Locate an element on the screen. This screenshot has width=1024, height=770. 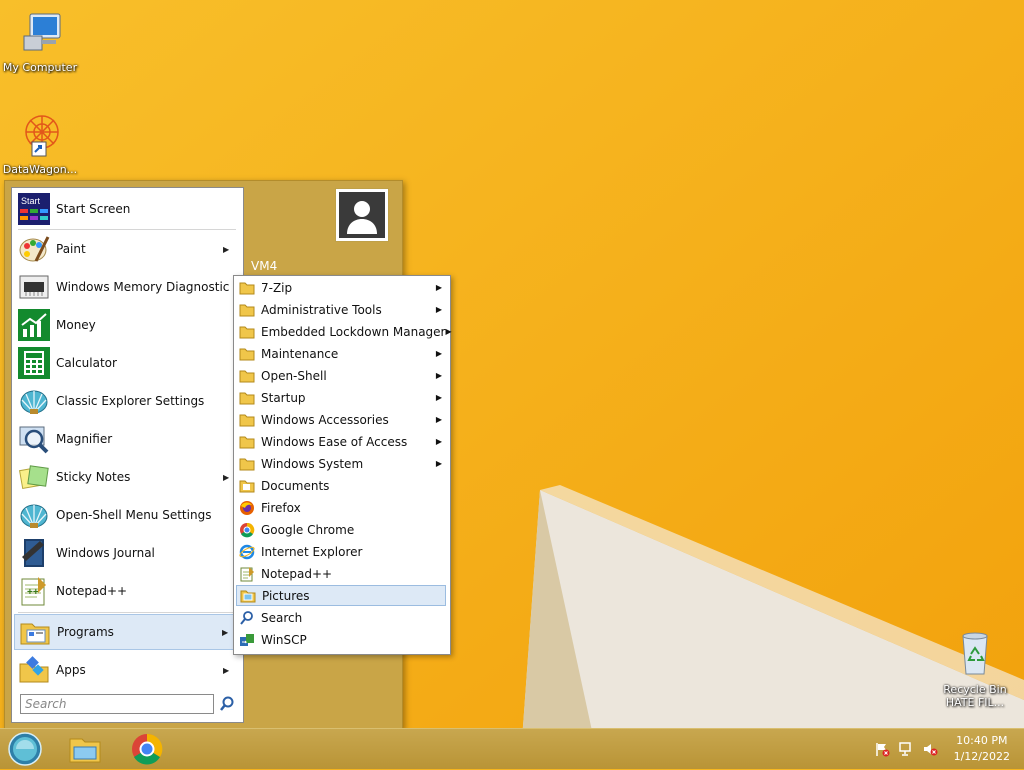
start-item-label: Magnifier is located at coordinates (84, 439).